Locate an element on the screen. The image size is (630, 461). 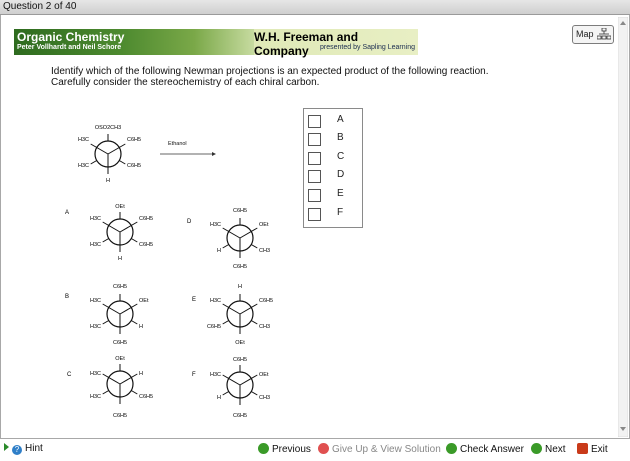
sub-b: OEt is located at coordinates (240, 343).